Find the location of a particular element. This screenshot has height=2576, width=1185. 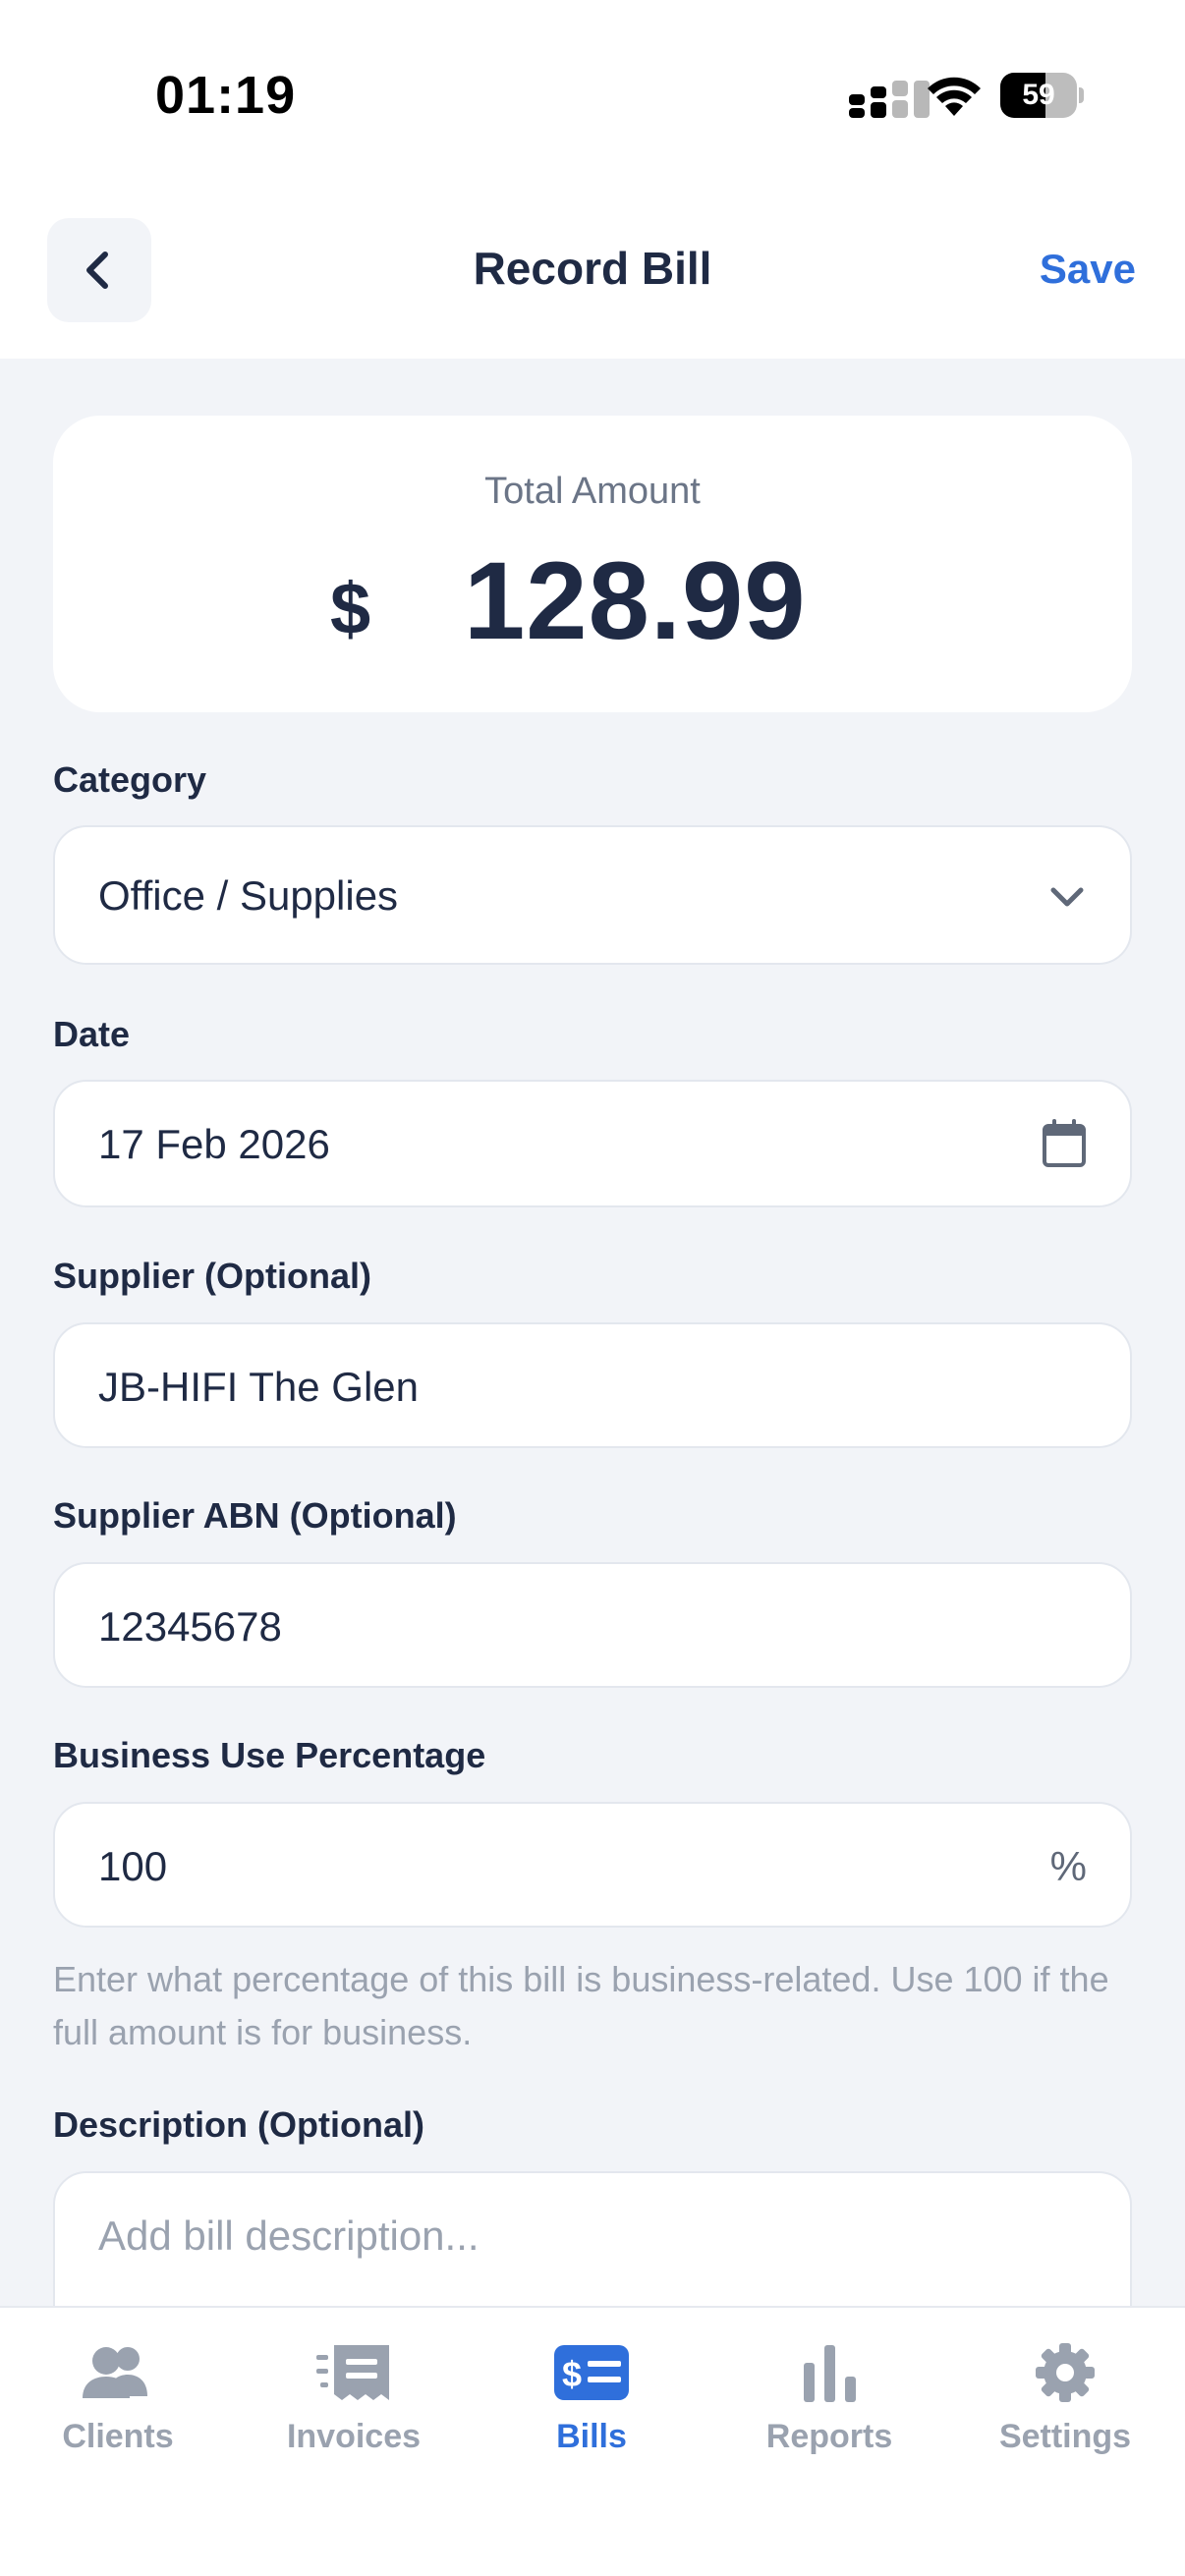

bar-chart-icon is located at coordinates (830, 2373).